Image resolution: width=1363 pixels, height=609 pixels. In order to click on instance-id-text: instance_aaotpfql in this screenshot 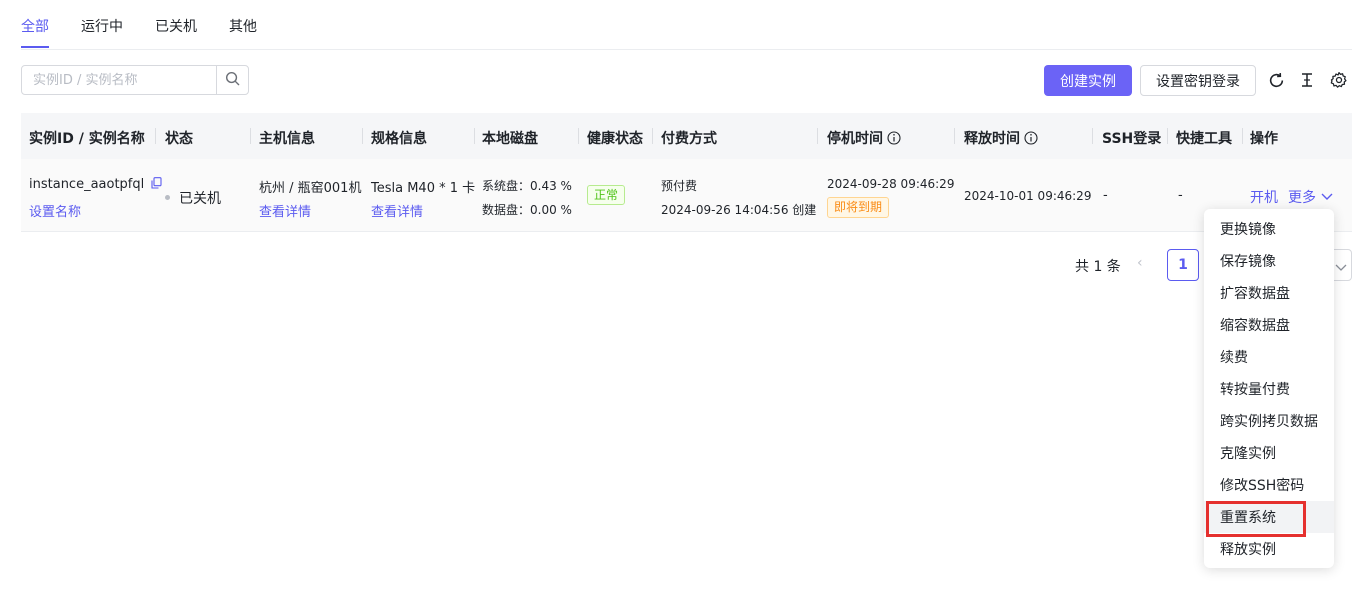, I will do `click(87, 184)`.